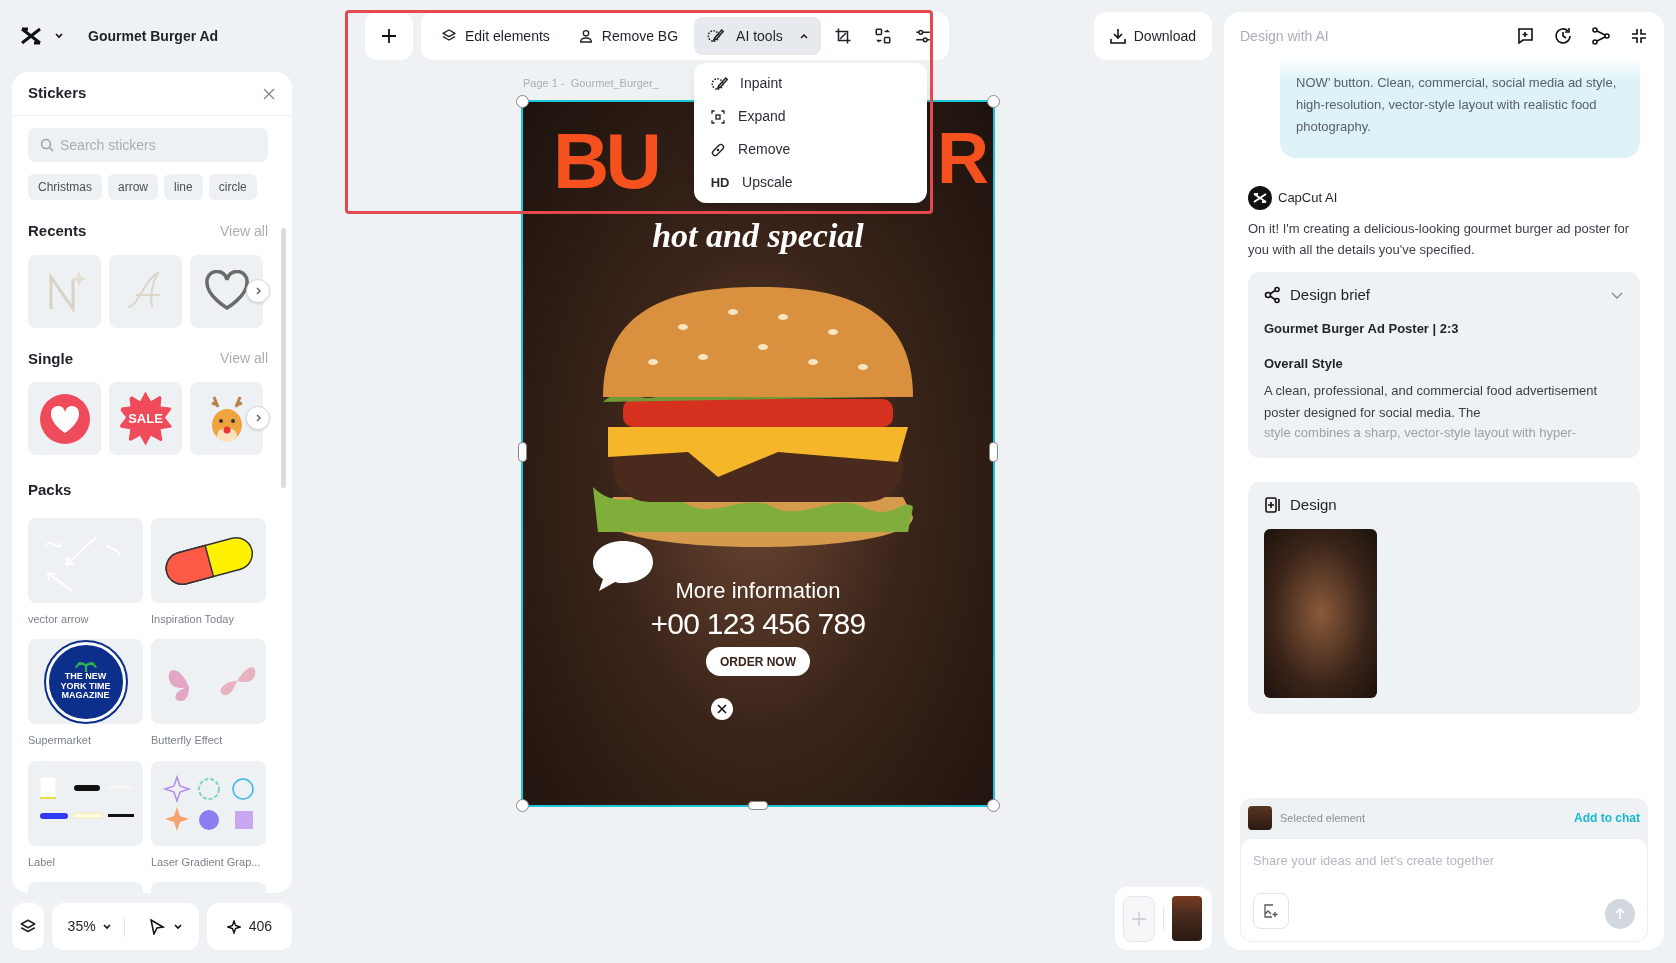  Describe the element at coordinates (1460, 107) in the screenshot. I see `user-message: NOW’ button. Clean, commercial, social media ad style, high-resolution, vector-style layout with realistic food photography.` at that location.